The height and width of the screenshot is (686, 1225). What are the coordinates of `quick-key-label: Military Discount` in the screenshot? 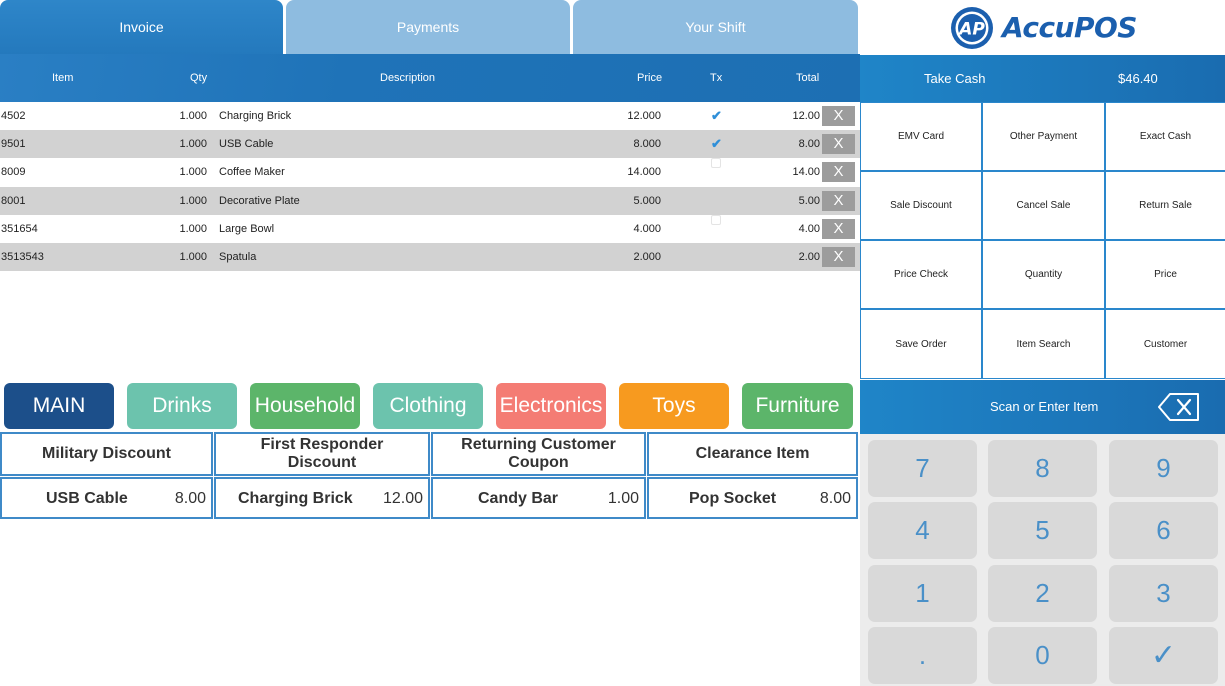 It's located at (106, 453).